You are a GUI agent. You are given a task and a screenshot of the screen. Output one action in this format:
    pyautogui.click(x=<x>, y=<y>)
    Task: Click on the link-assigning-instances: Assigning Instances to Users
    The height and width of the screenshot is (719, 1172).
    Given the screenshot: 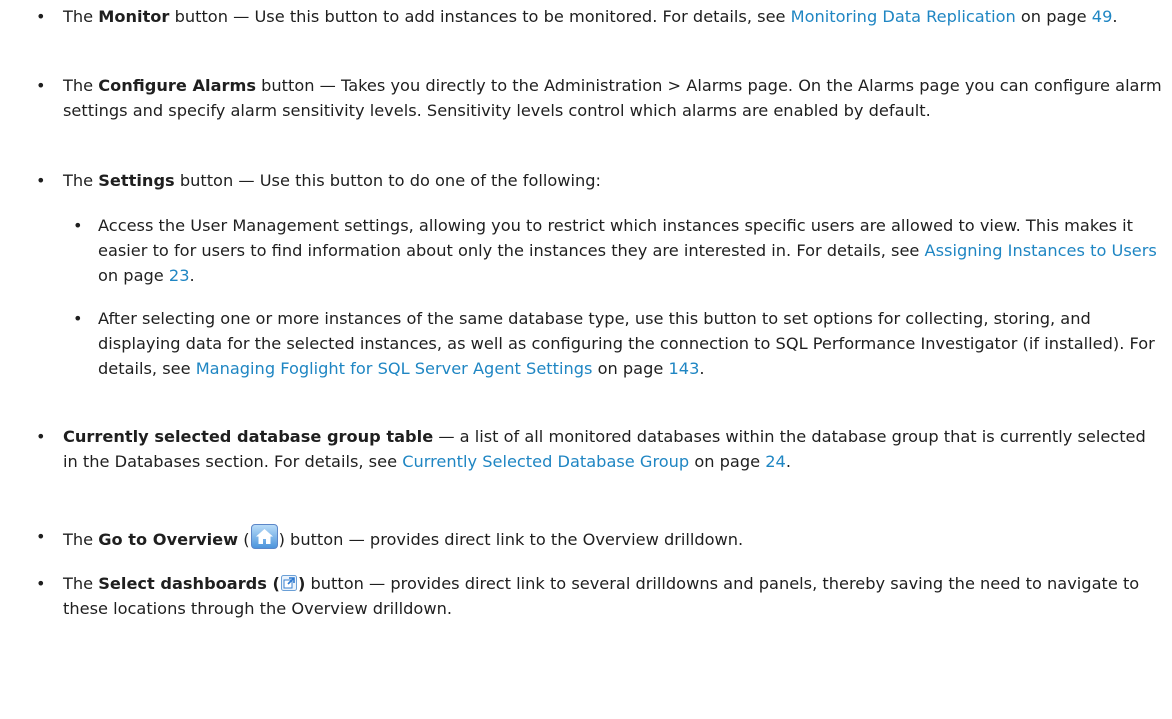 What is the action you would take?
    pyautogui.click(x=1041, y=250)
    